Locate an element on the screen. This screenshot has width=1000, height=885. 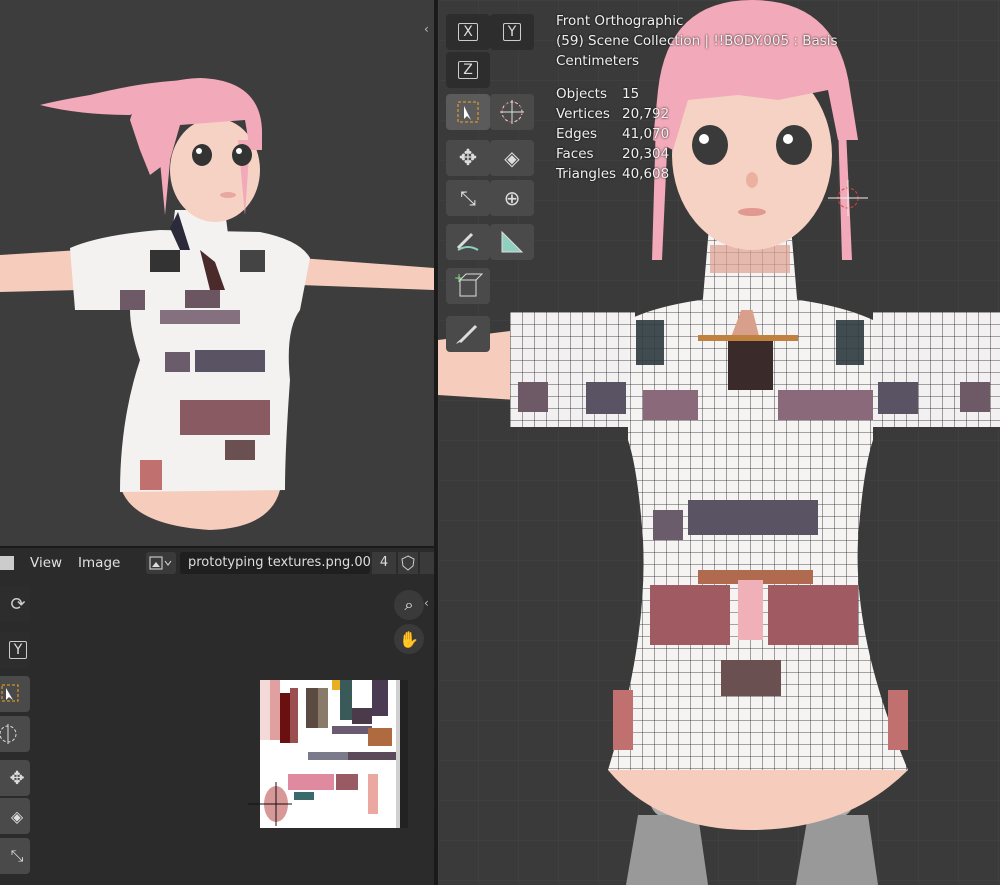
brush-tool-button is located at coordinates (468, 334).